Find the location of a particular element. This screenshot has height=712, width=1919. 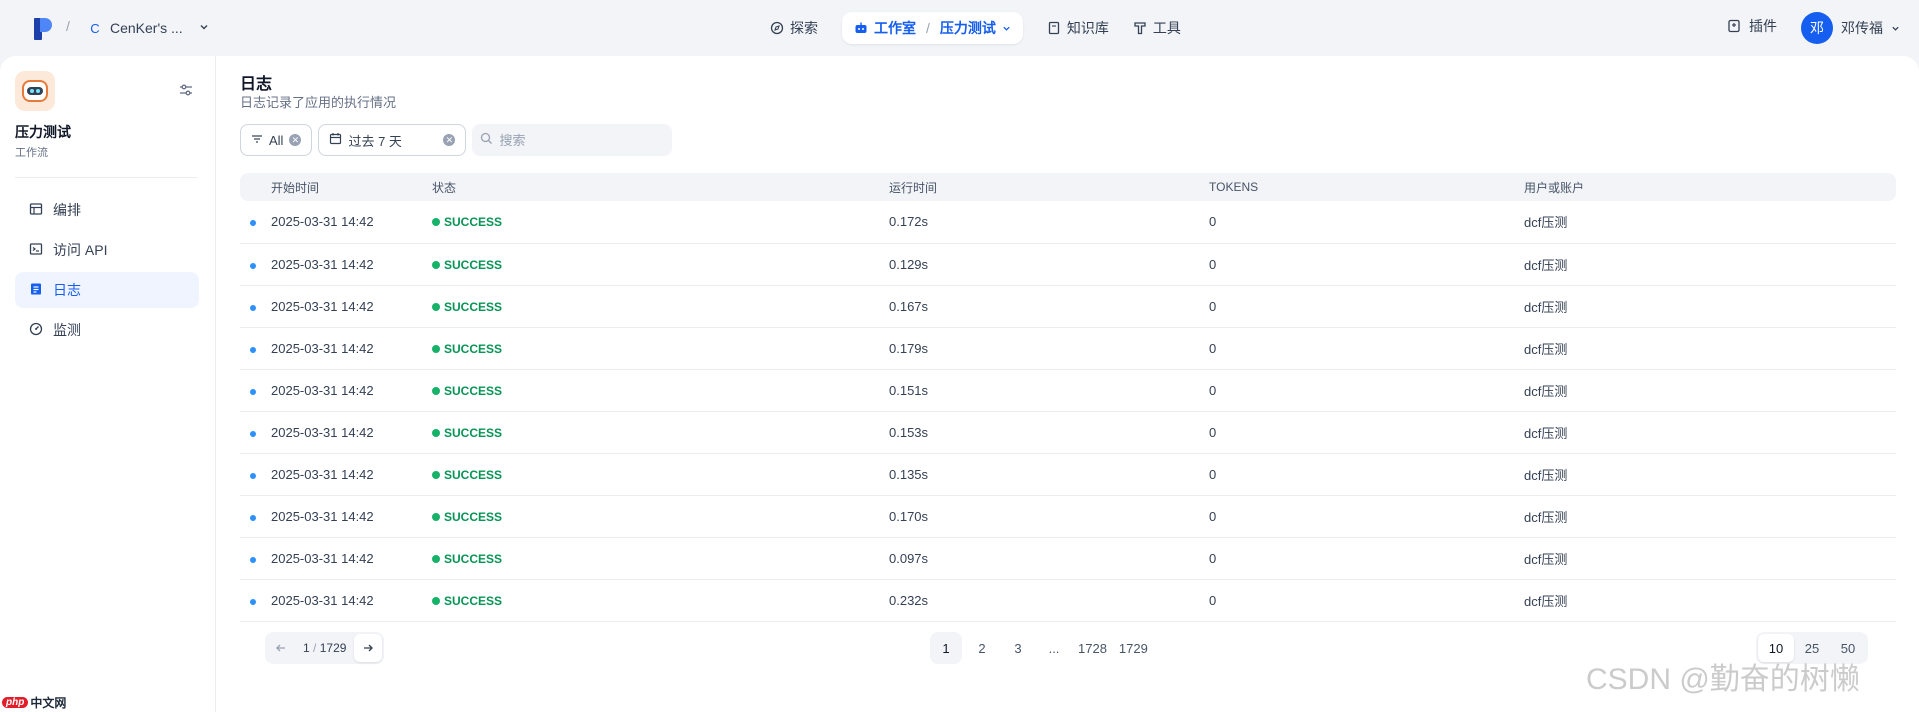

csdn-watermark: CSDN @勤奋的树懒 is located at coordinates (1723, 679).